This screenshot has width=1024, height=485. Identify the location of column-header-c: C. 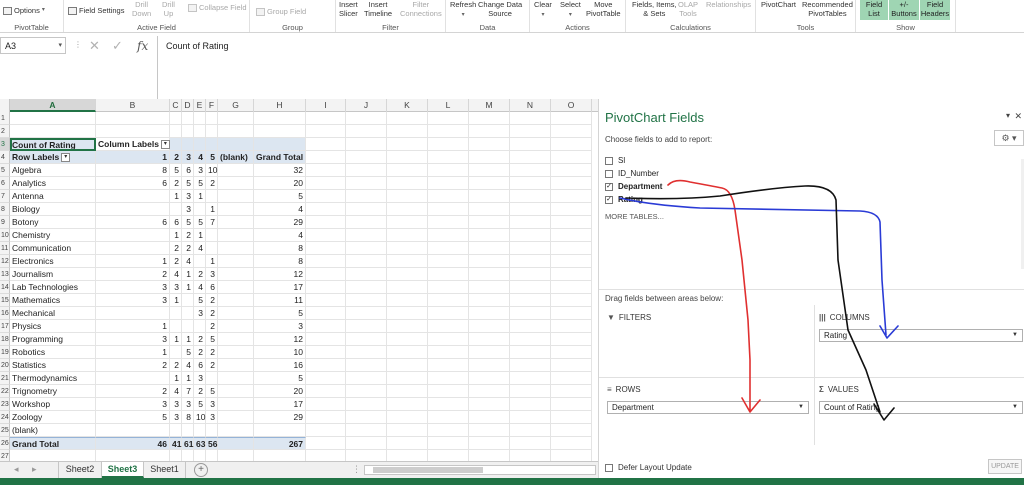
(176, 105).